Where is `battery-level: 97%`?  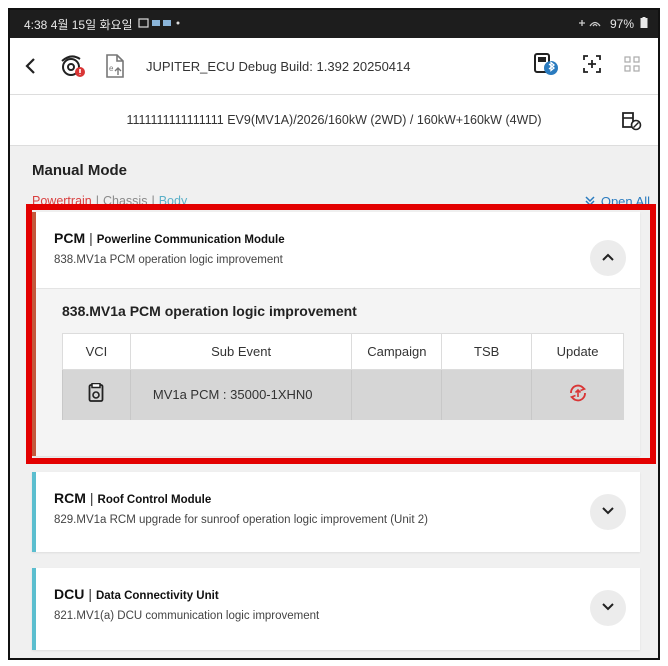 battery-level: 97% is located at coordinates (621, 24).